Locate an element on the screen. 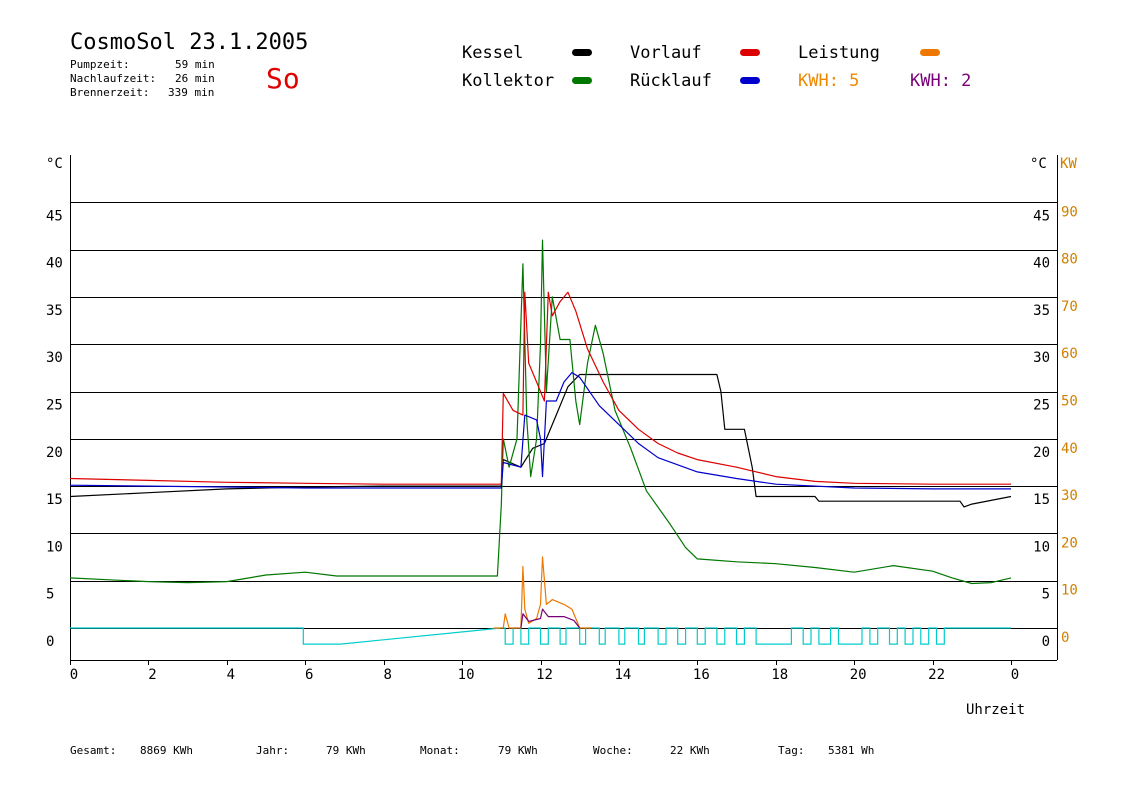  footer-woche-label: Woche: is located at coordinates (613, 750).